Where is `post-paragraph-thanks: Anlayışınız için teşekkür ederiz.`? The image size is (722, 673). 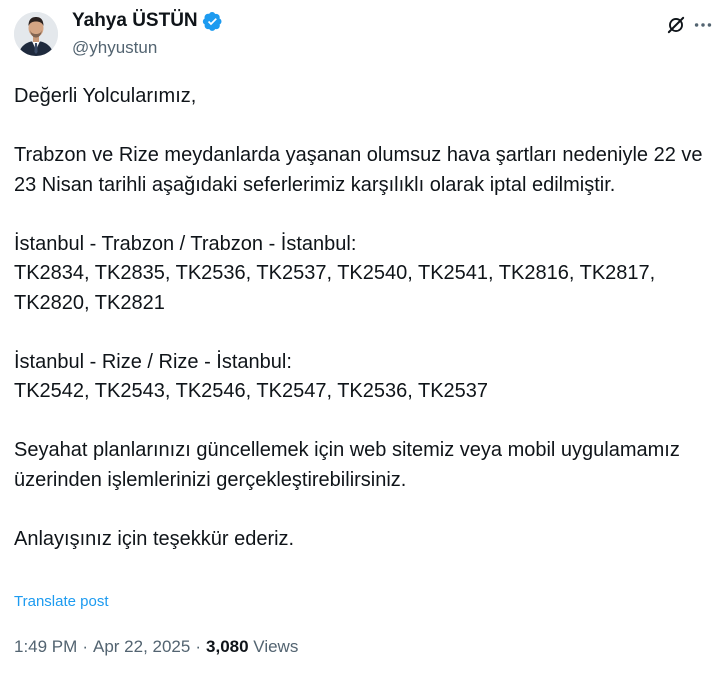
post-paragraph-thanks: Anlayışınız için teşekkür ederiz. is located at coordinates (154, 538).